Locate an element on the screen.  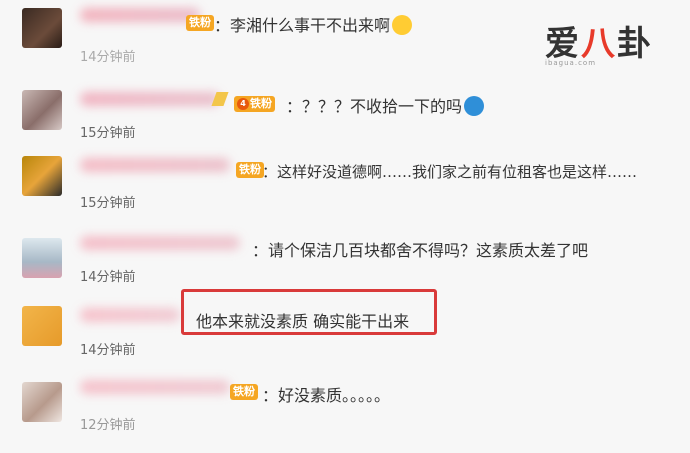
comment-text: ：好没素质。。。。。 is located at coordinates (326, 395).